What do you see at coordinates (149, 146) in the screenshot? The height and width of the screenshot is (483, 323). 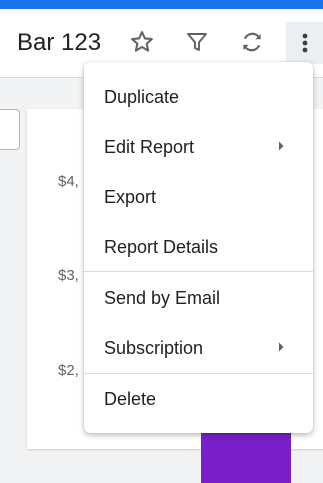 I see `menu-item-label: Edit Report` at bounding box center [149, 146].